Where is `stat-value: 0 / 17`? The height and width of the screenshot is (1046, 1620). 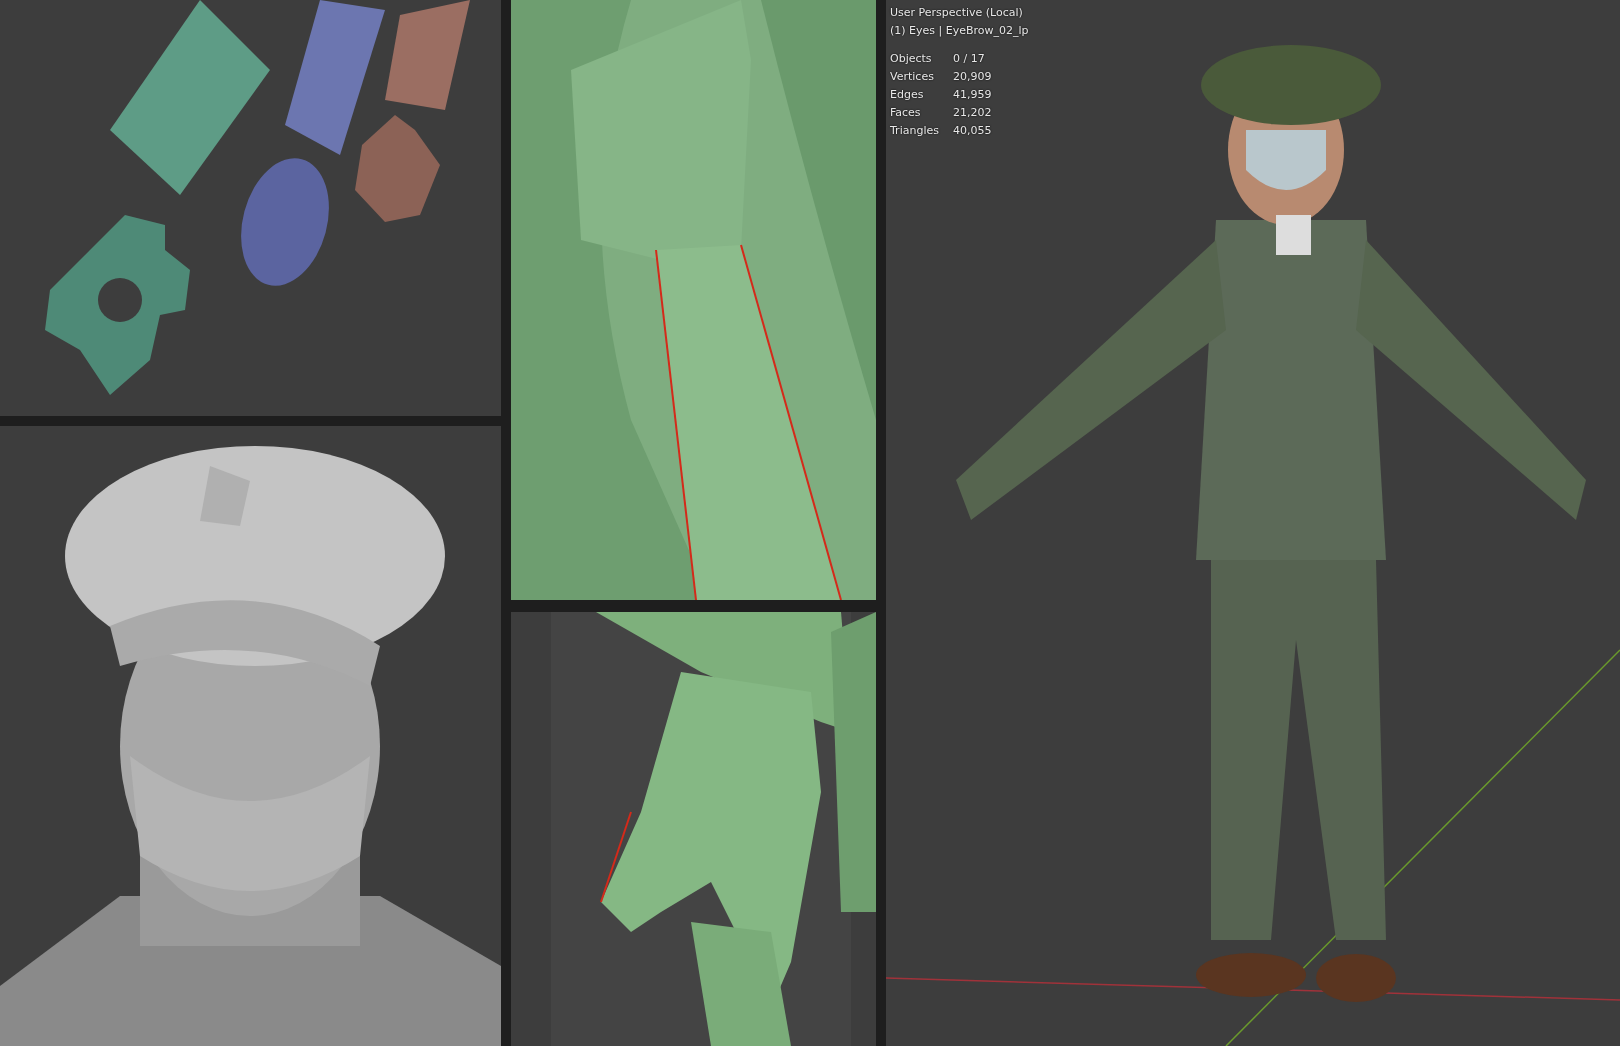
stat-value: 0 / 17 is located at coordinates (969, 59).